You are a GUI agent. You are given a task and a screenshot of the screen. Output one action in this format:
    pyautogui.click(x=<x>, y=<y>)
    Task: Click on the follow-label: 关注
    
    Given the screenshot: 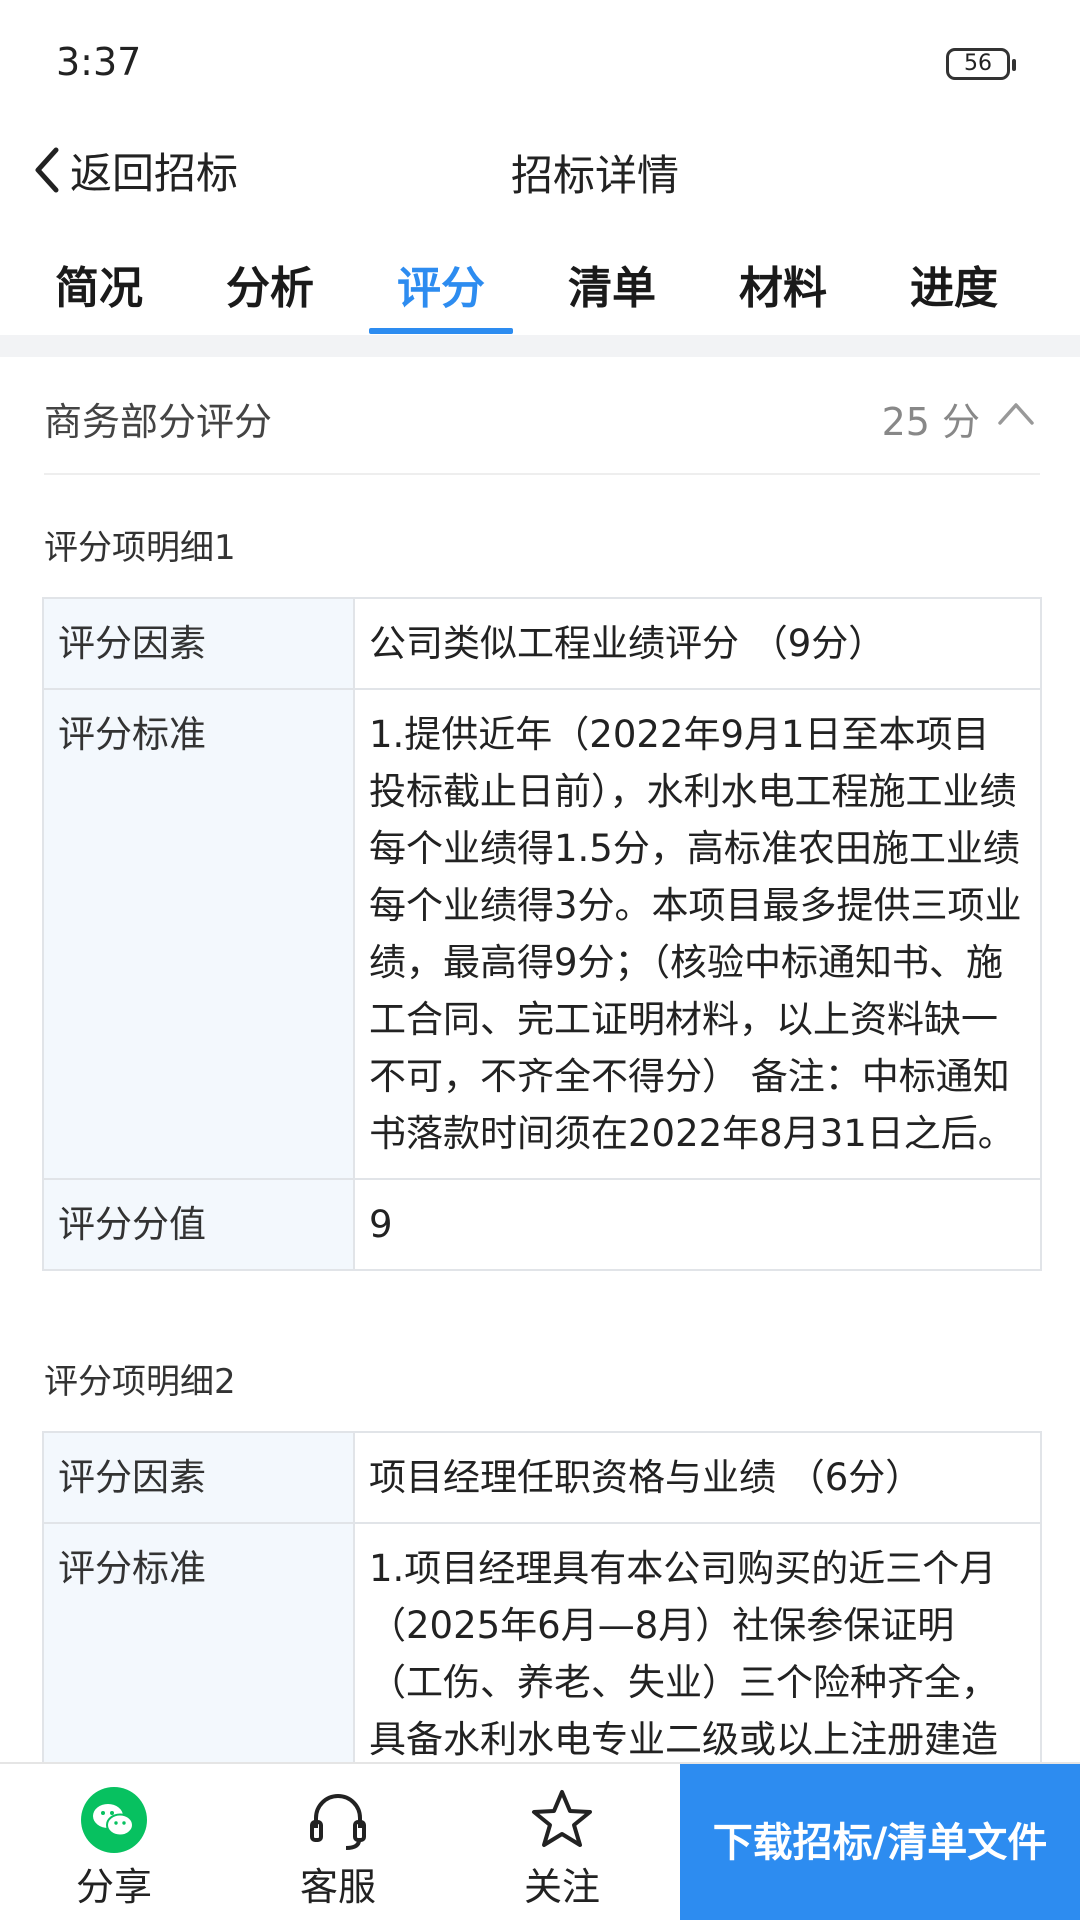 What is the action you would take?
    pyautogui.click(x=561, y=1887)
    